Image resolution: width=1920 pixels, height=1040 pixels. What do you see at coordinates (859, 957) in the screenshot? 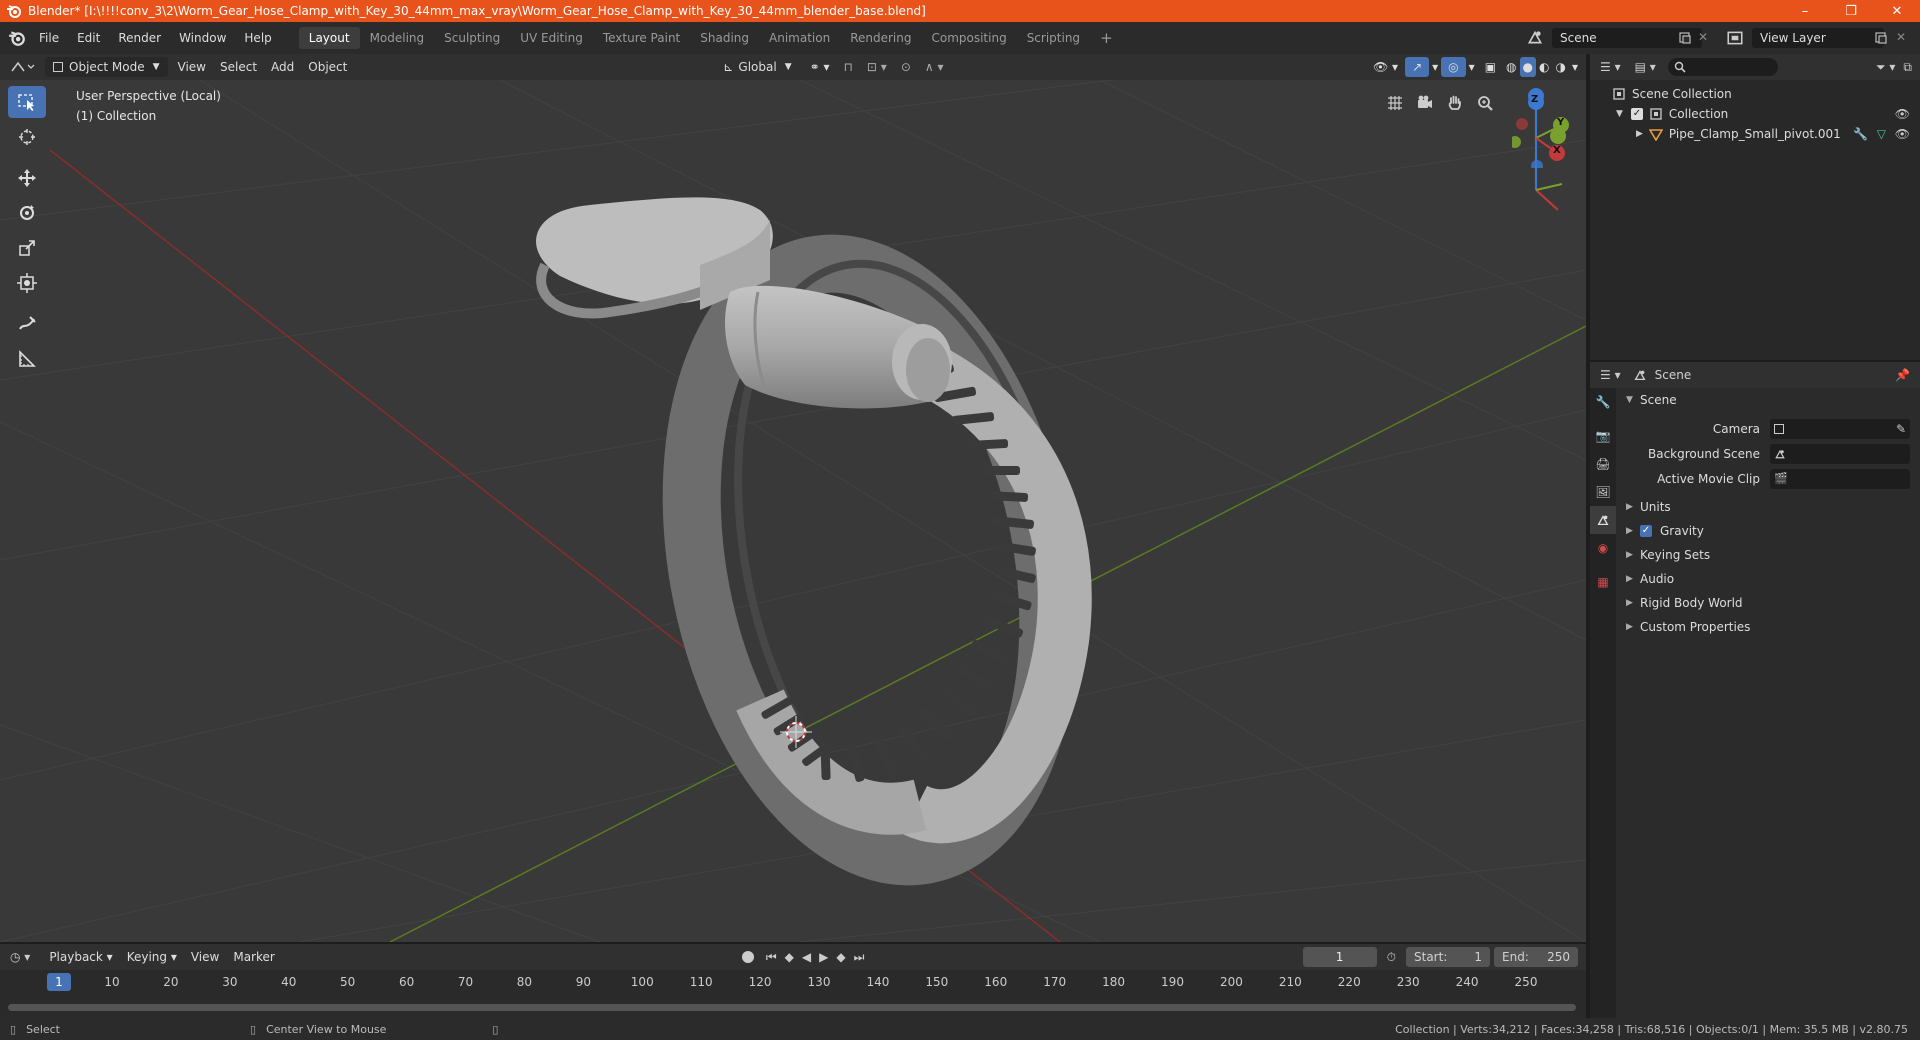
I see `jump-end-button: ⏭` at bounding box center [859, 957].